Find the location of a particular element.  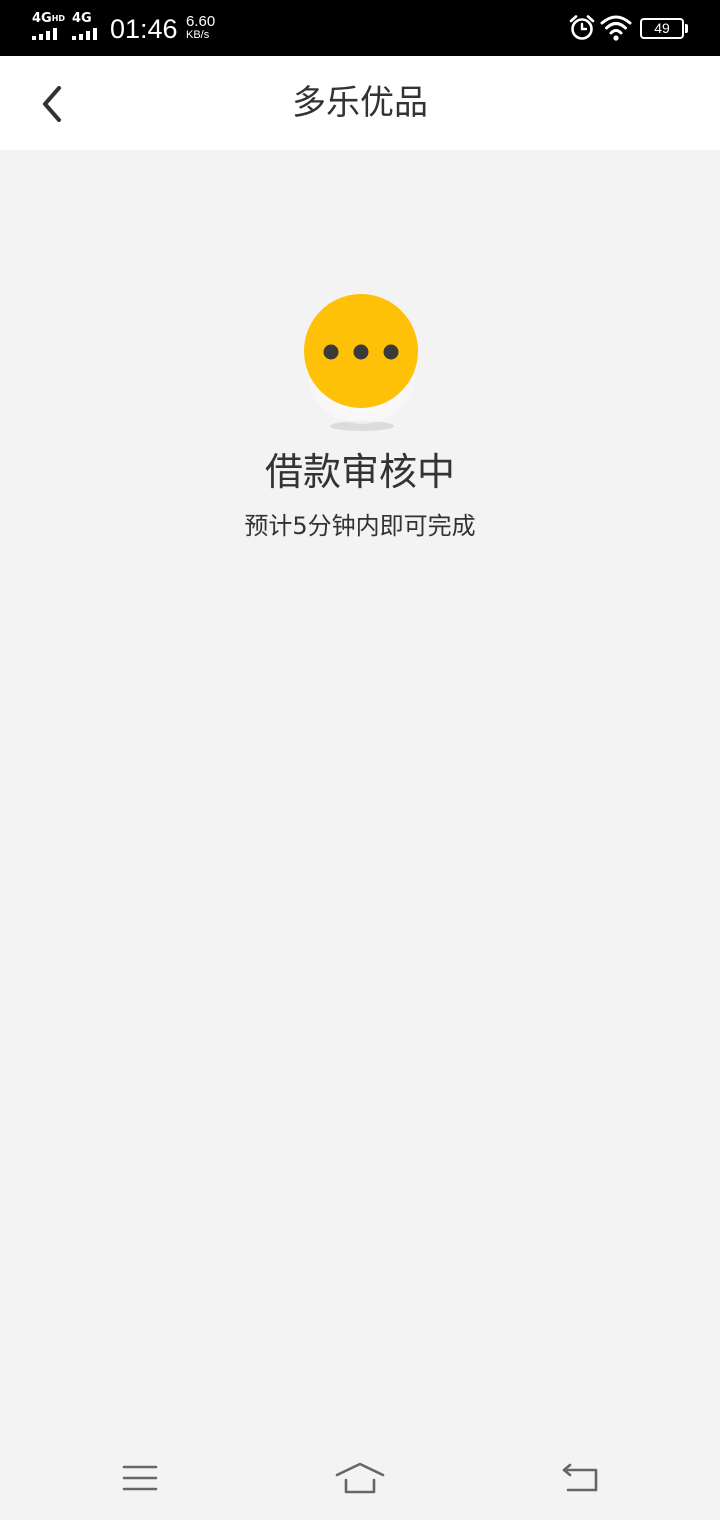

chevron-left-icon is located at coordinates (52, 104).